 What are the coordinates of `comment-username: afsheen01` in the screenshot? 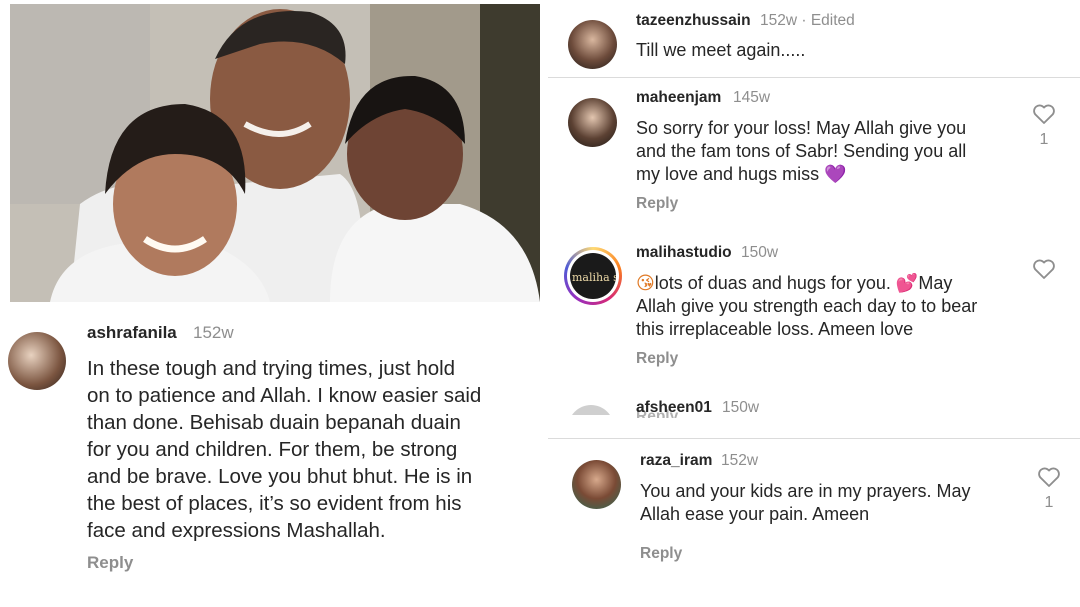 It's located at (674, 408).